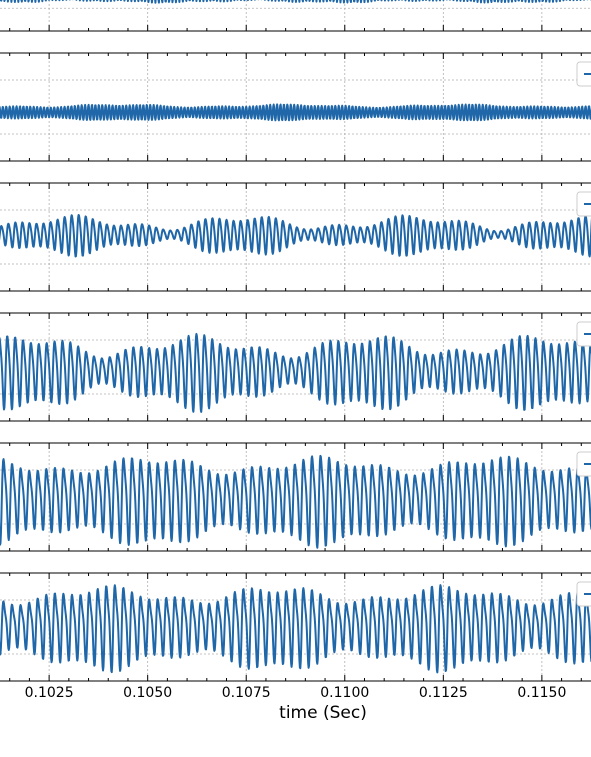 The image size is (591, 757). What do you see at coordinates (541, 693) in the screenshot?
I see `x-tick-label: 0.1150` at bounding box center [541, 693].